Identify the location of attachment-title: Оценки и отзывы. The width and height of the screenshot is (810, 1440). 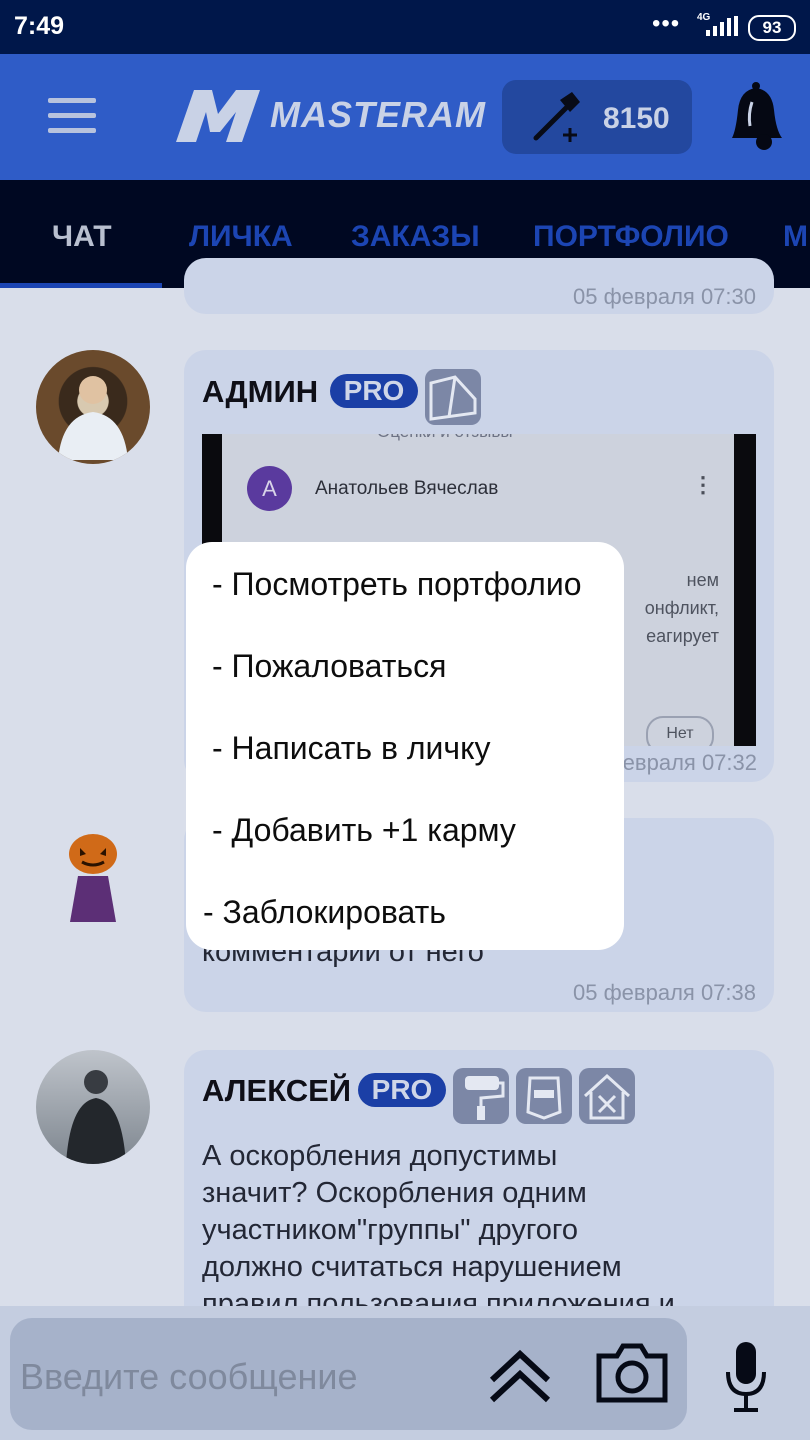
(445, 438).